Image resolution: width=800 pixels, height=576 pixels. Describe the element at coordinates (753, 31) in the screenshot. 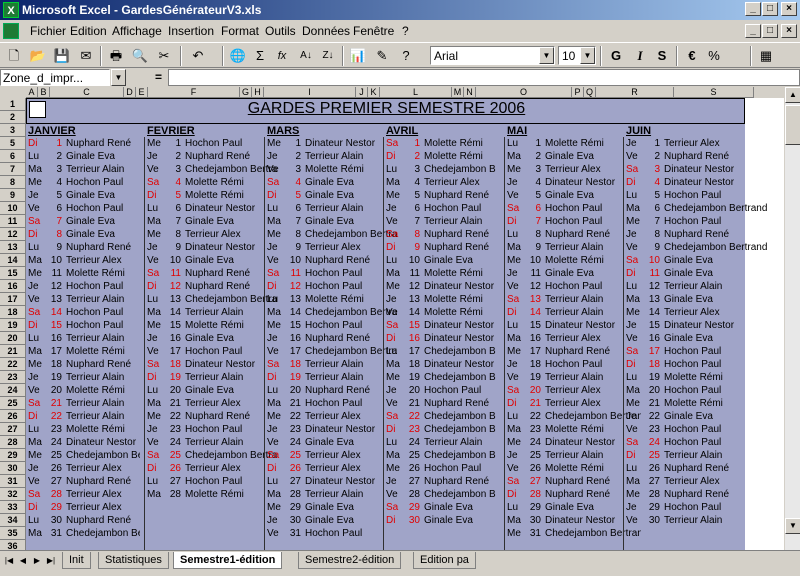

I see `doc-minimize-button: _` at that location.